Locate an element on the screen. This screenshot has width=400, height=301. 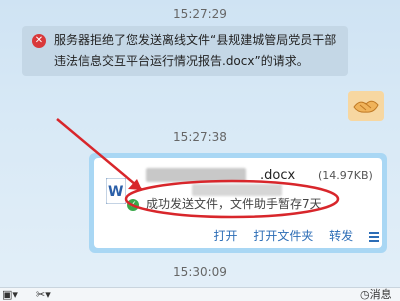
more-menu-icon is located at coordinates (374, 237).